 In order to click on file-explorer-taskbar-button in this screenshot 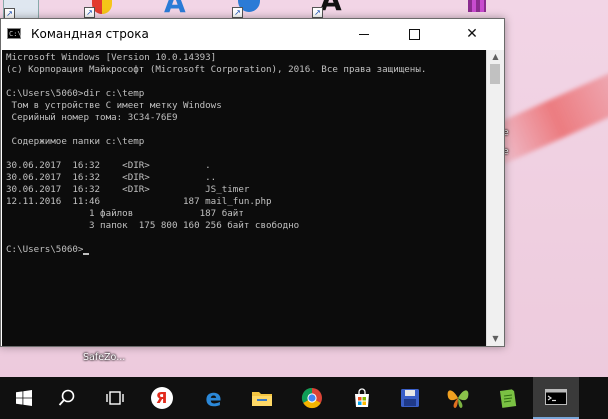, I will do `click(261, 398)`.